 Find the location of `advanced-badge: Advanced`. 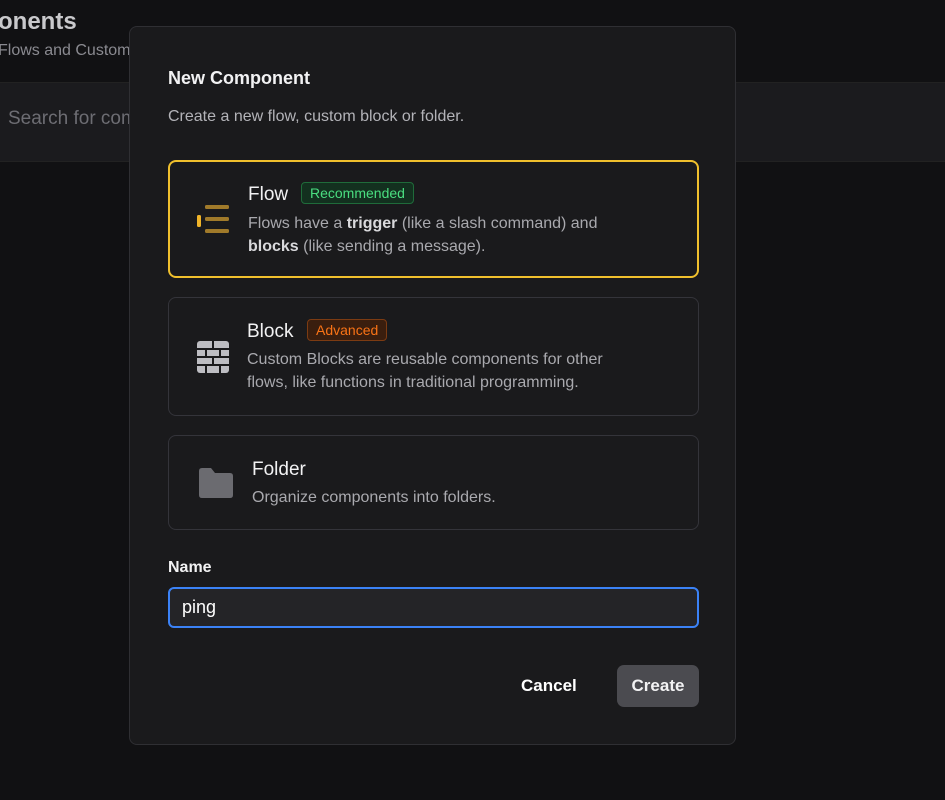

advanced-badge: Advanced is located at coordinates (347, 330).